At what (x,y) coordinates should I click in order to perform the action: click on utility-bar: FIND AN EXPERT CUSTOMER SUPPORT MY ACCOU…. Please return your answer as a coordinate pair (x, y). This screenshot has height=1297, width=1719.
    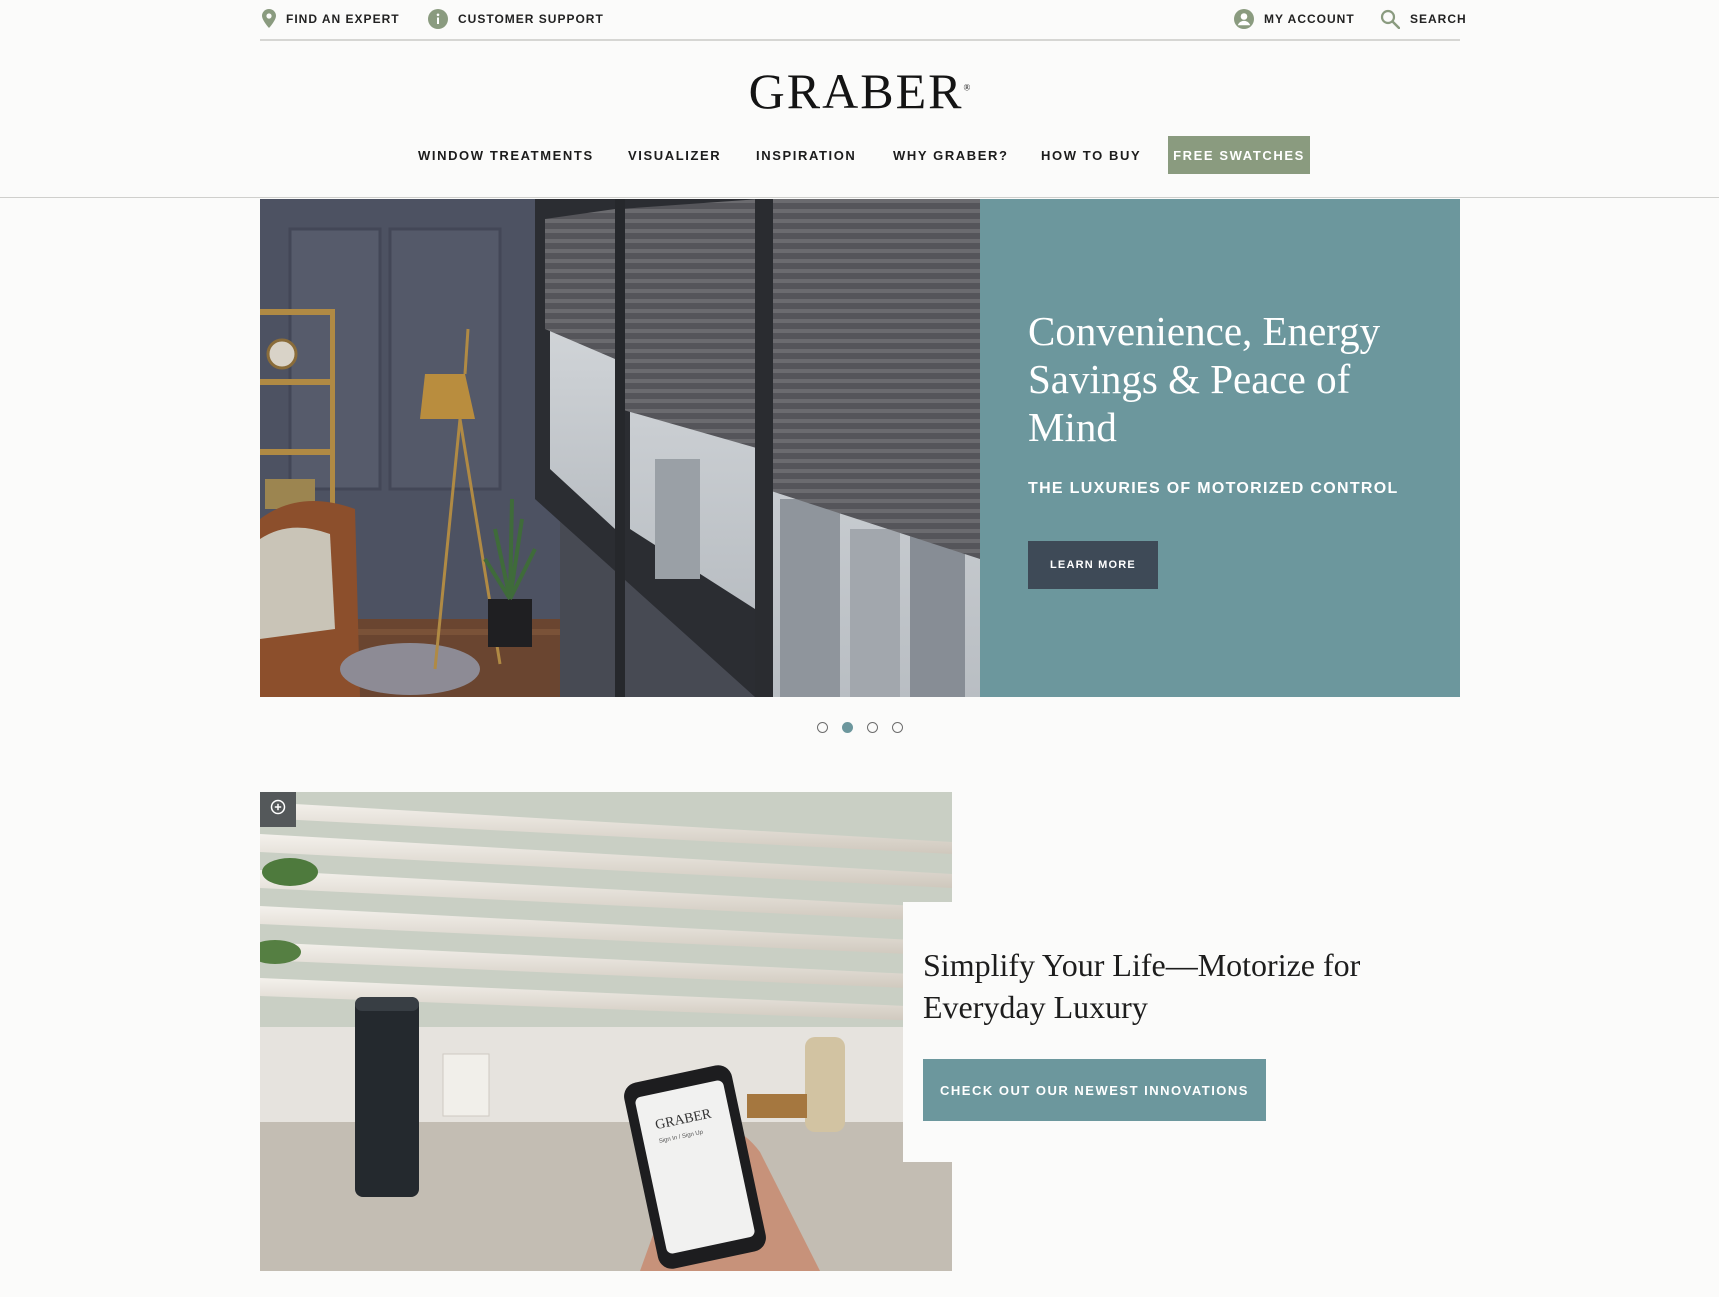
    Looking at the image, I should click on (863, 20).